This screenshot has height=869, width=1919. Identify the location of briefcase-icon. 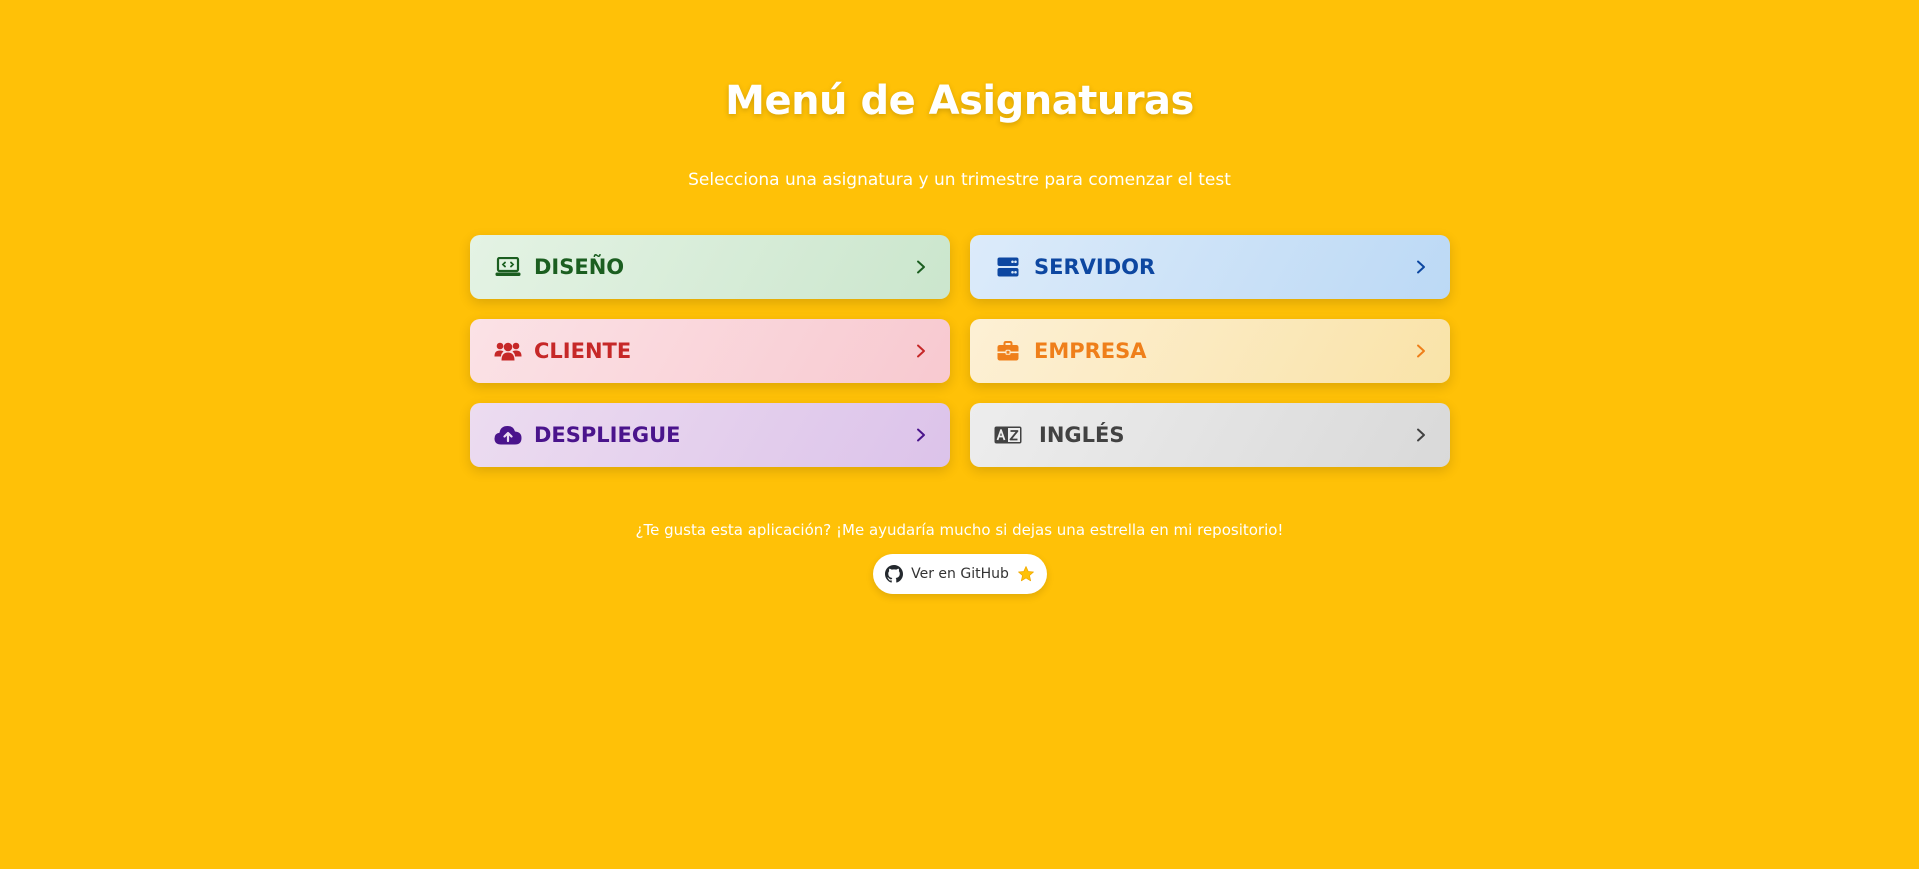
(1008, 351).